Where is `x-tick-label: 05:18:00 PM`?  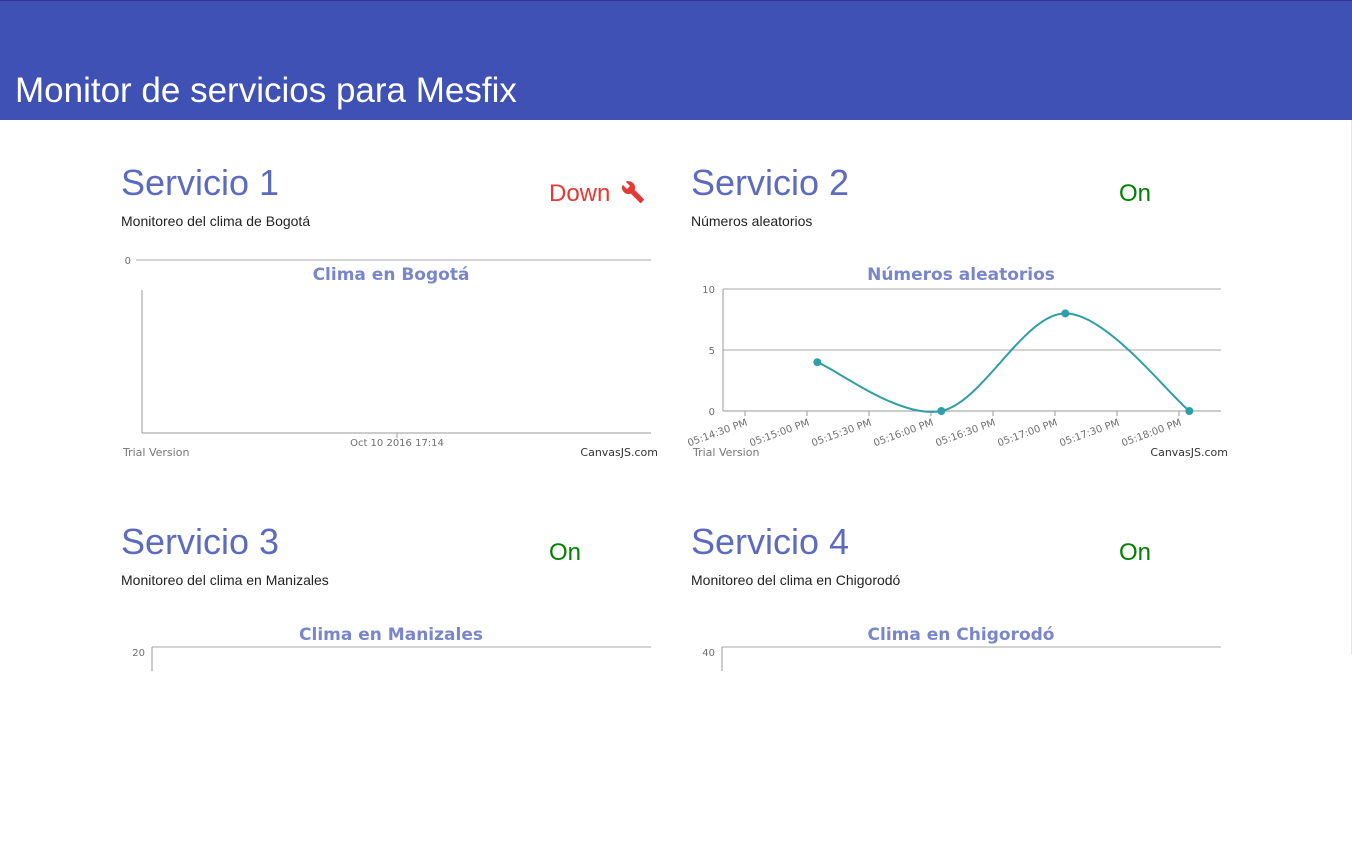 x-tick-label: 05:18:00 PM is located at coordinates (1151, 433).